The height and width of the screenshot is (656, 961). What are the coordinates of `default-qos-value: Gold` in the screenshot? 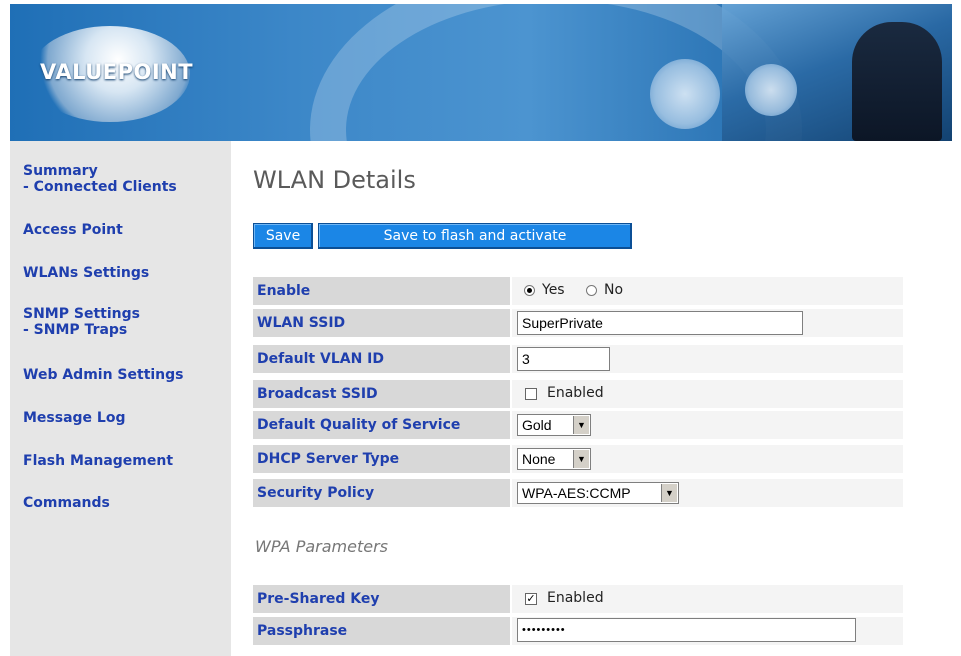 It's located at (537, 425).